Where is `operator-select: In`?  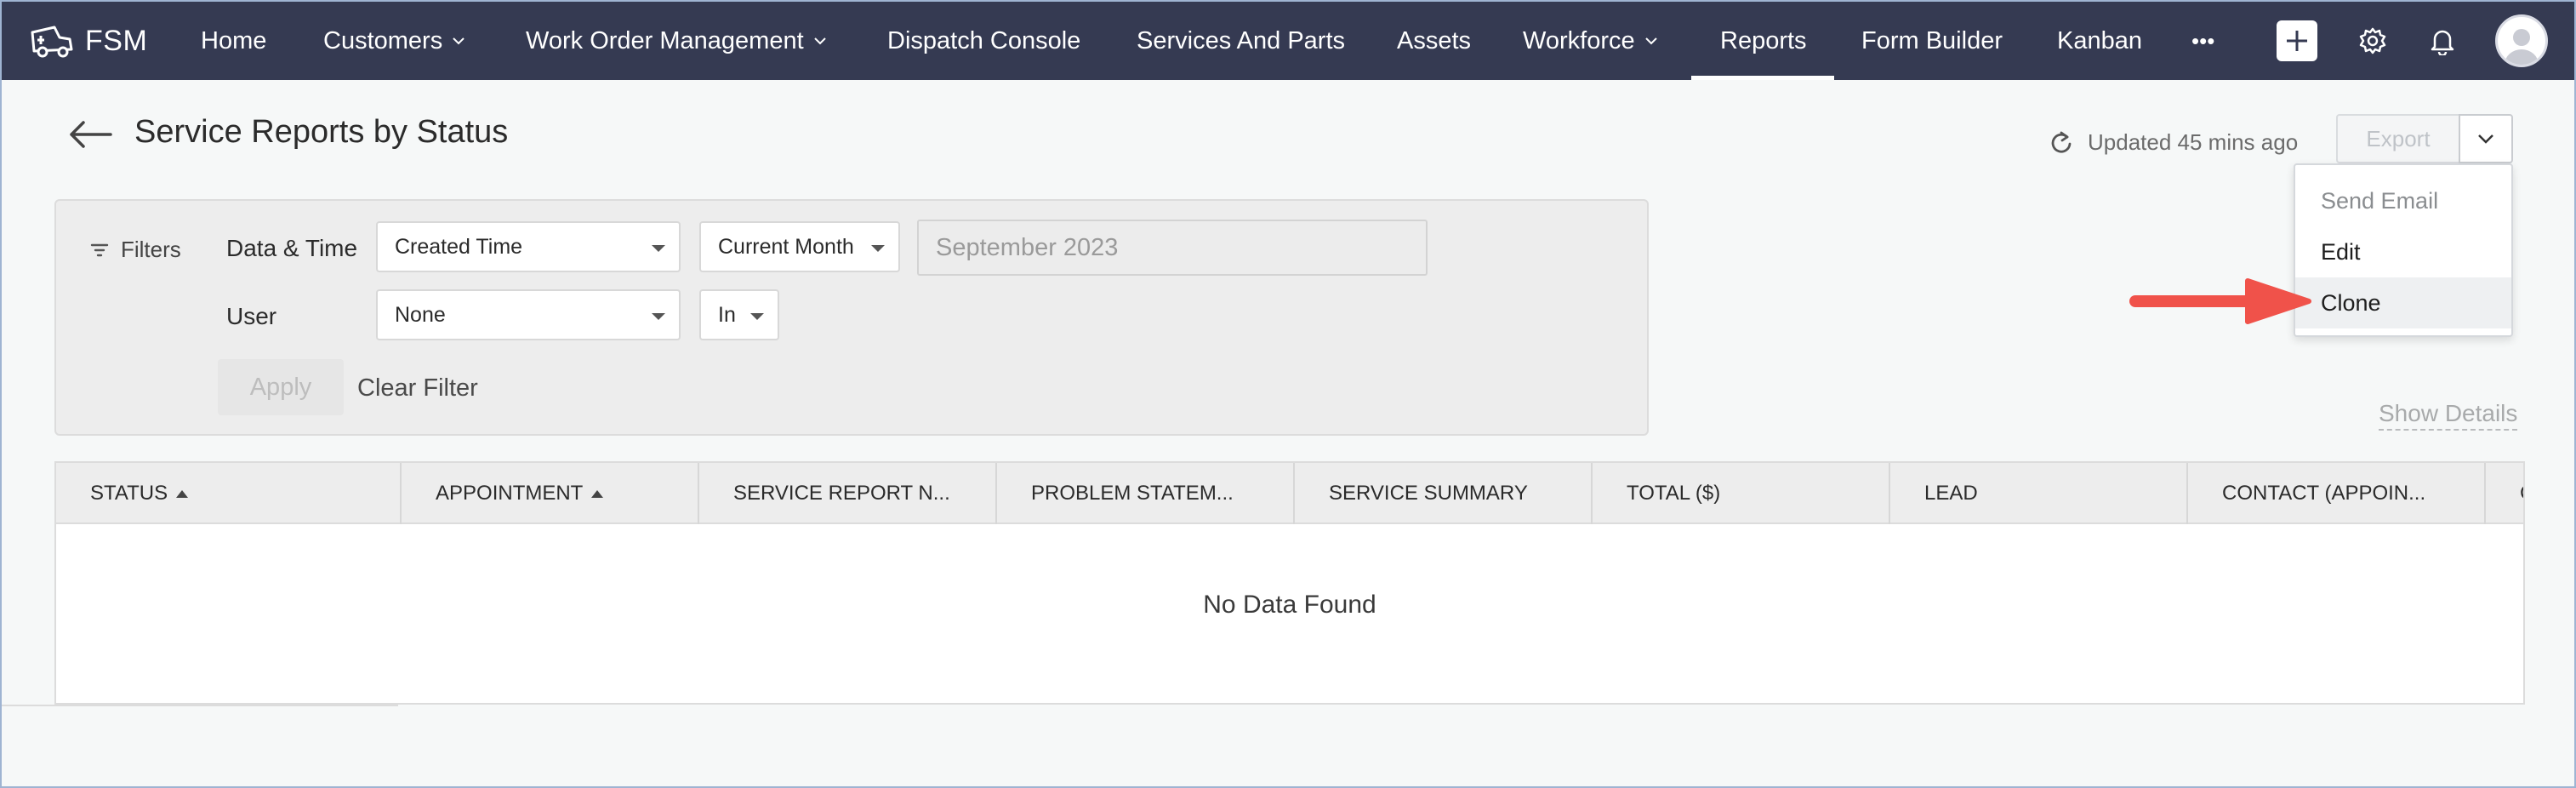 operator-select: In is located at coordinates (739, 314).